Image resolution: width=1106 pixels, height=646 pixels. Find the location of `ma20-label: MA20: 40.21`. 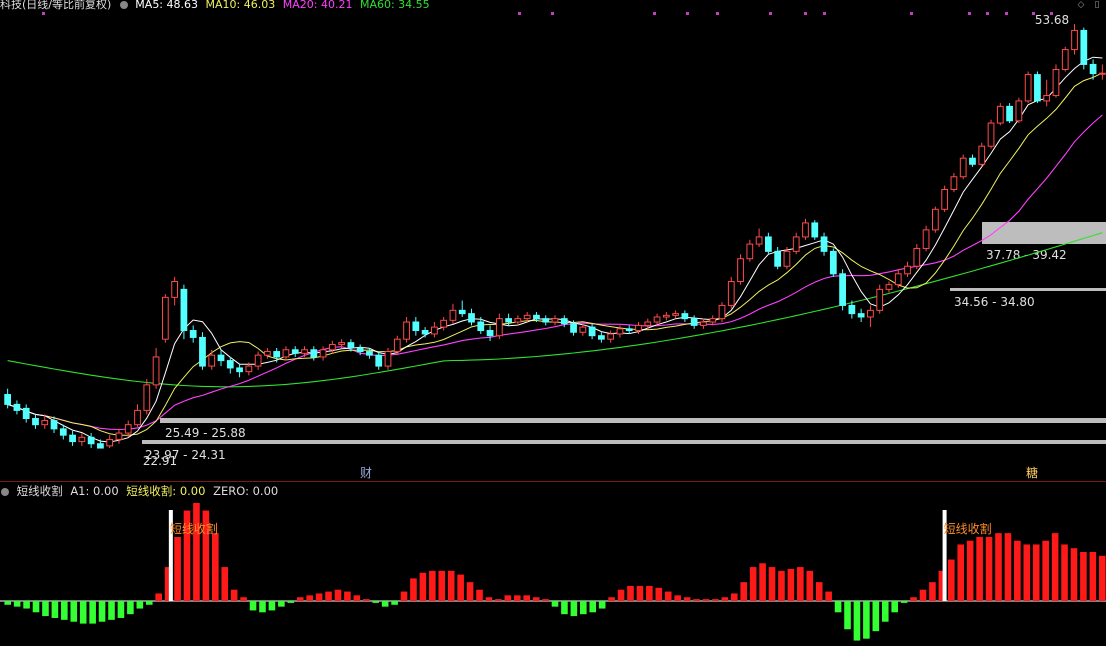

ma20-label: MA20: 40.21 is located at coordinates (317, 5).